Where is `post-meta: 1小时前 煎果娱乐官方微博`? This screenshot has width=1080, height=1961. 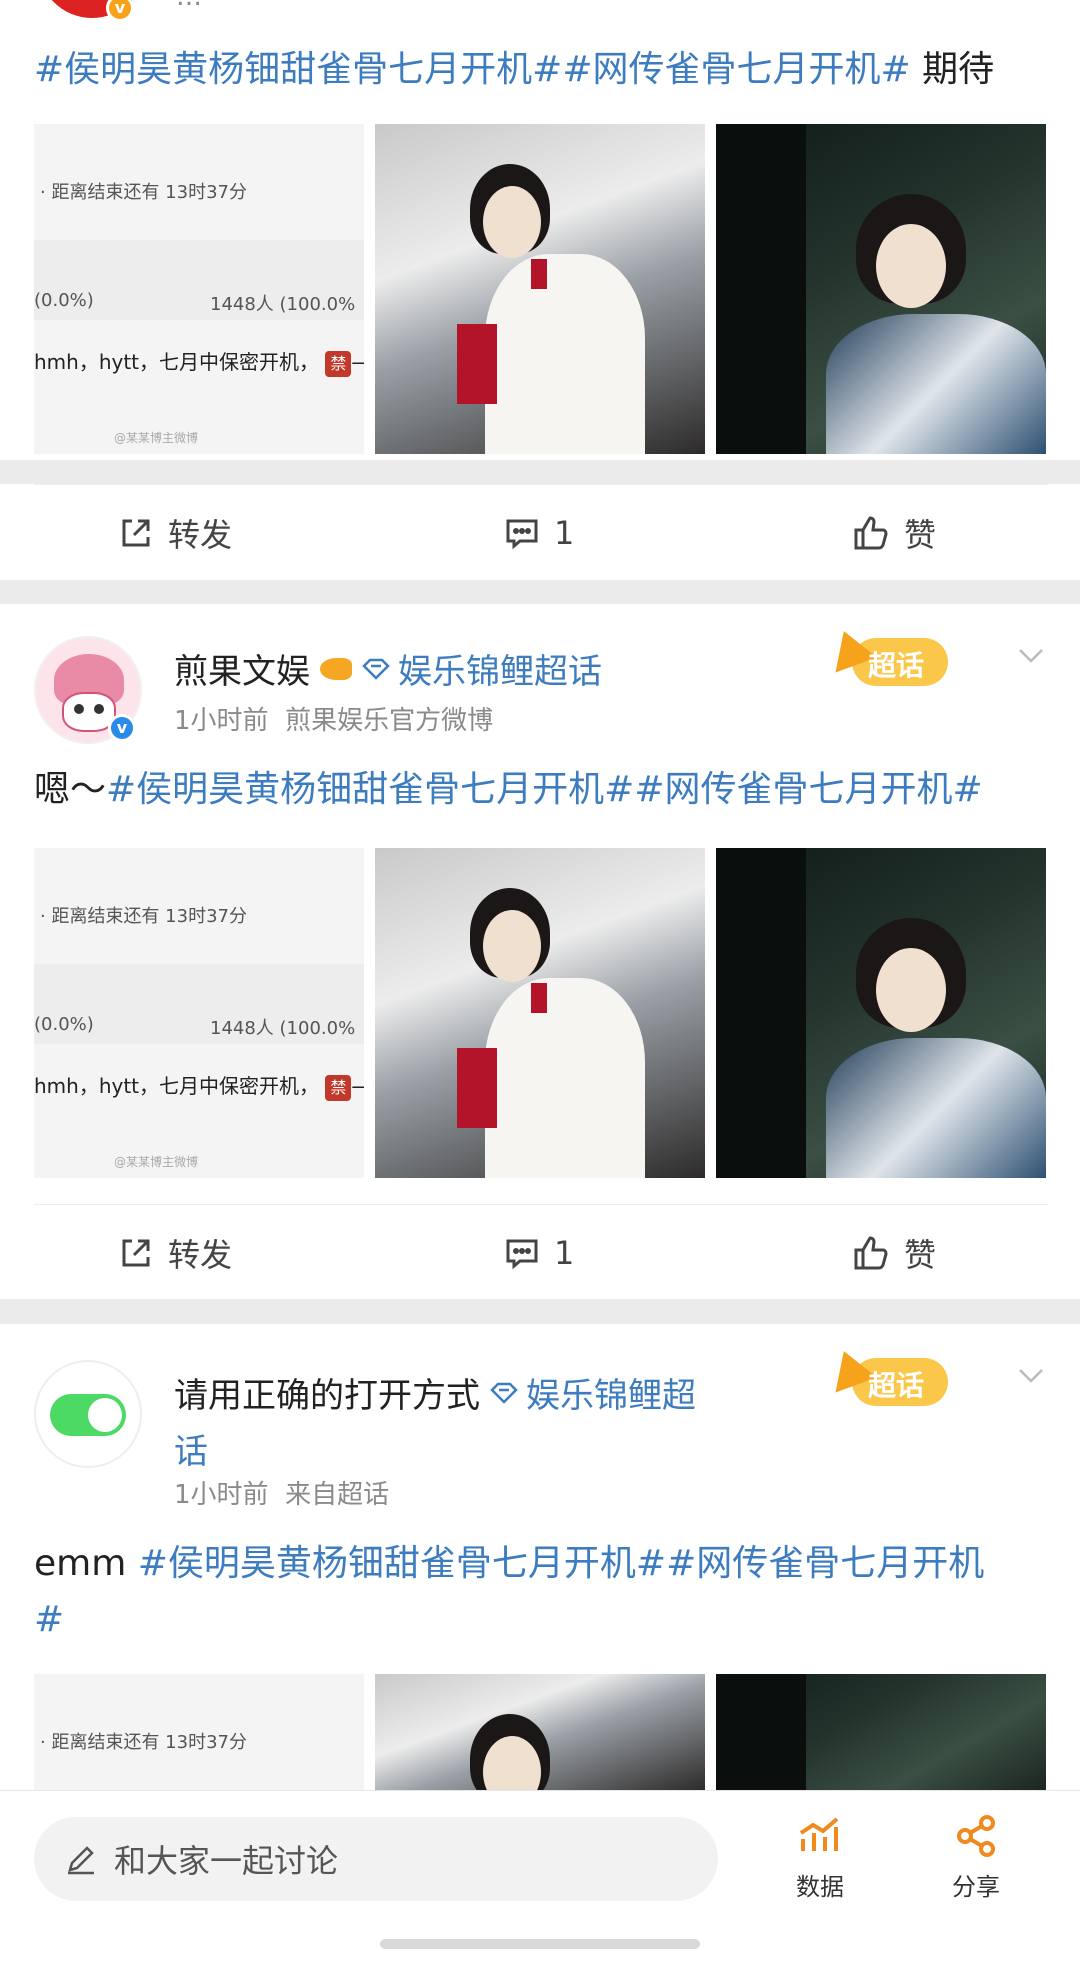
post-meta: 1小时前 煎果娱乐官方微博 is located at coordinates (334, 721).